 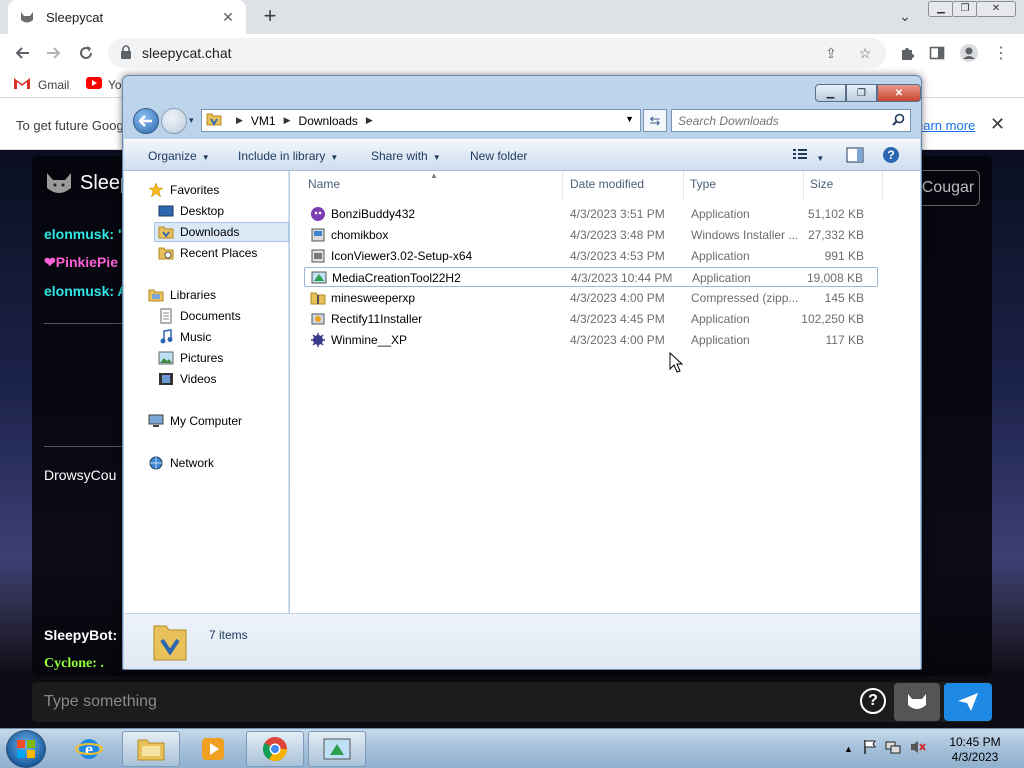 I want to click on bookmark-star-icon: ☆, so click(x=865, y=53).